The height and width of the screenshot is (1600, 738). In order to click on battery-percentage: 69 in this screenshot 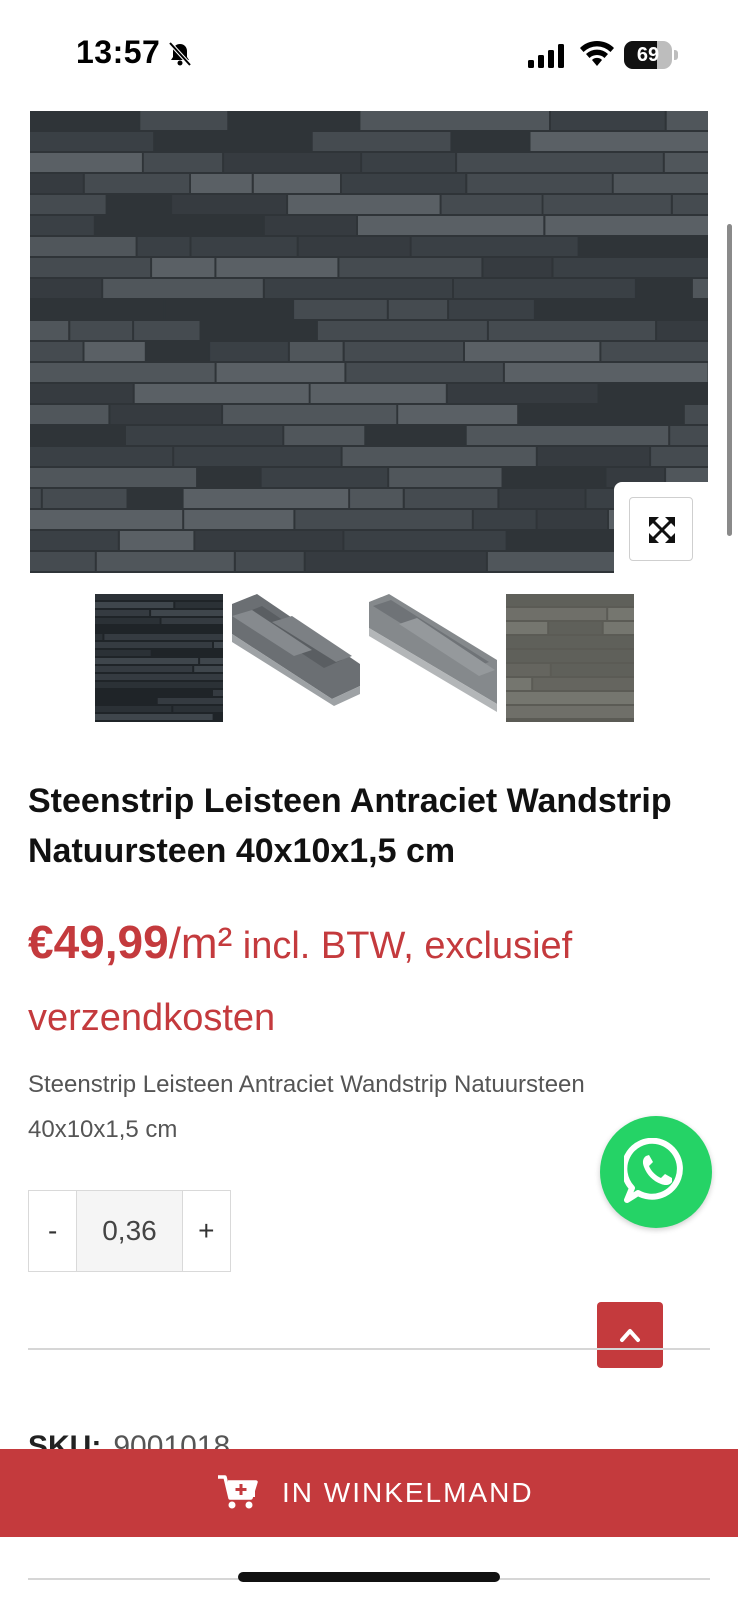, I will do `click(648, 55)`.